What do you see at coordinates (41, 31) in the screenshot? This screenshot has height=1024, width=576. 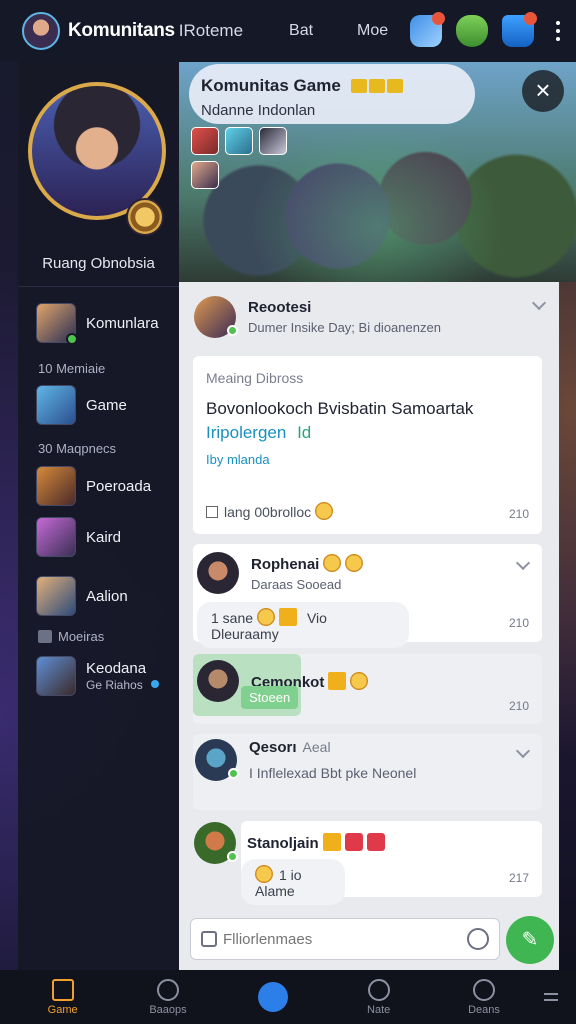 I see `user-avatar` at bounding box center [41, 31].